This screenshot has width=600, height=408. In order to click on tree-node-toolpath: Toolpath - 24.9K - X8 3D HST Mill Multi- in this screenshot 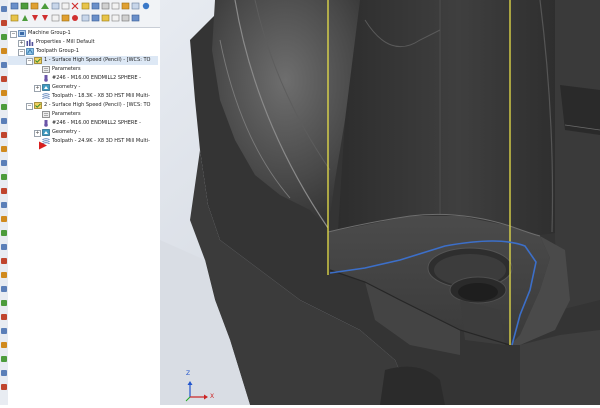, I will do `click(83, 141)`.